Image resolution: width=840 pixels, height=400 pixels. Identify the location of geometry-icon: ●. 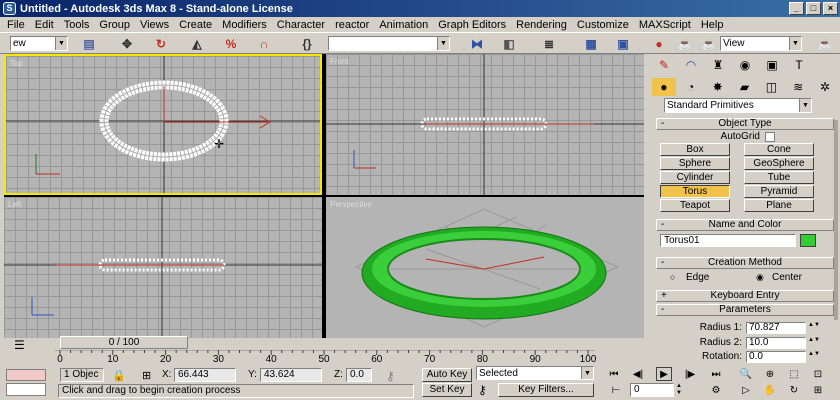
(664, 87).